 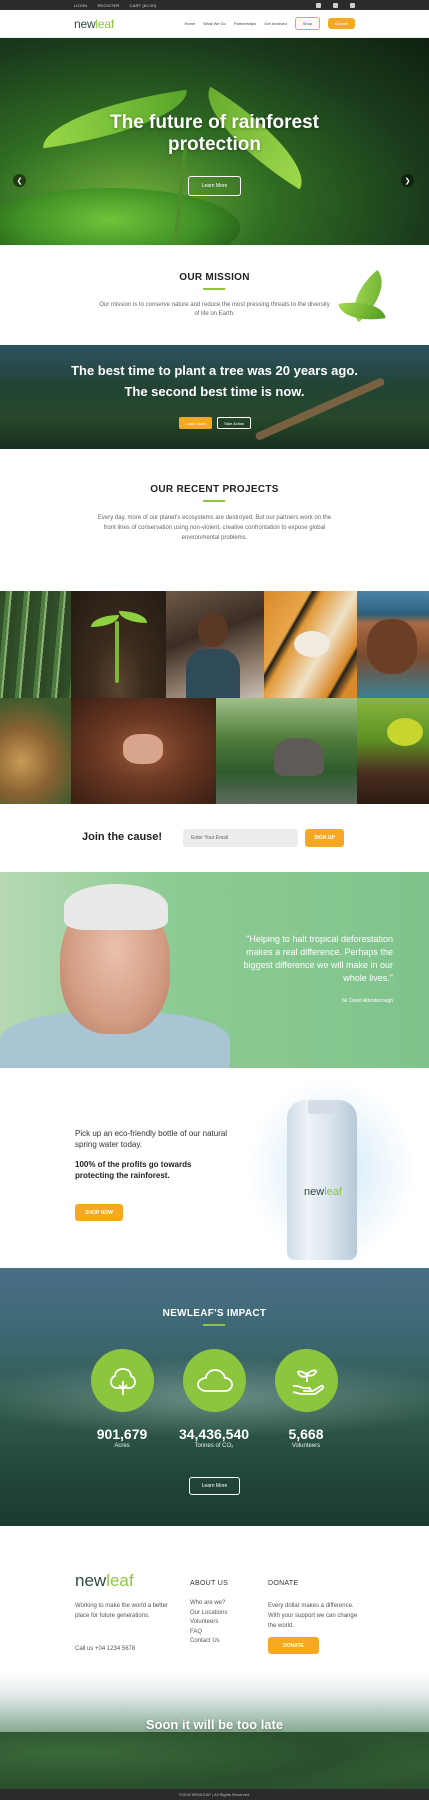 What do you see at coordinates (35, 644) in the screenshot?
I see `photo-bamboo-forest` at bounding box center [35, 644].